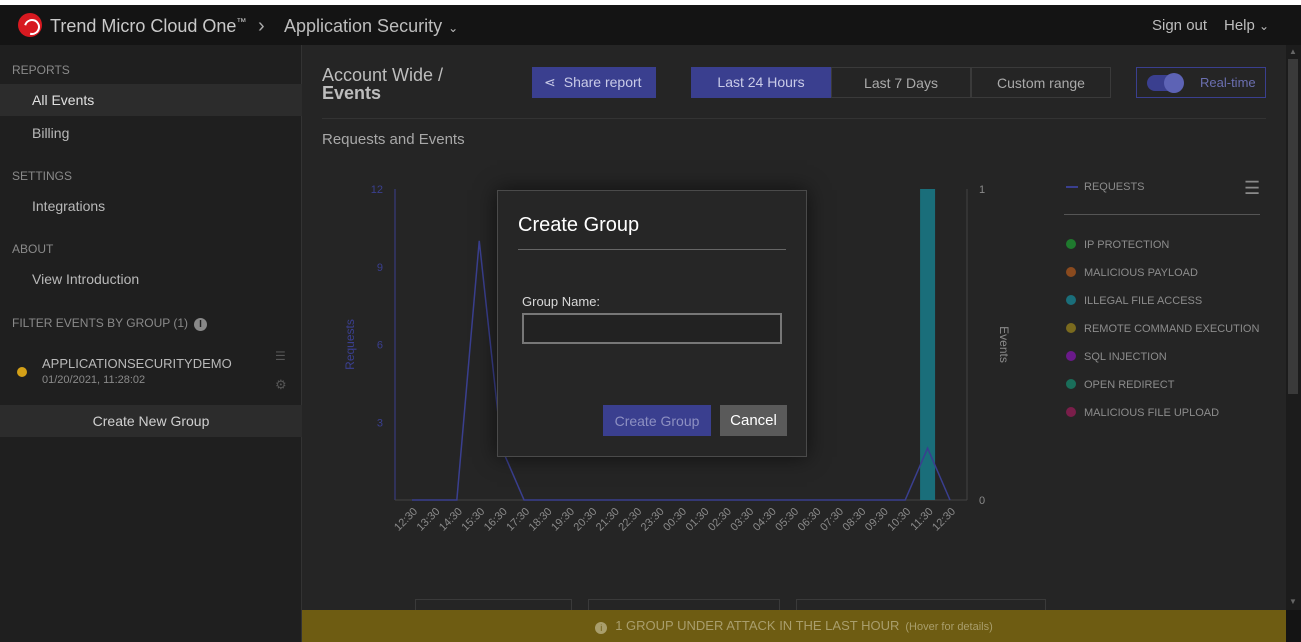  I want to click on brand-title: Trend Micro Cloud One™, so click(148, 26).